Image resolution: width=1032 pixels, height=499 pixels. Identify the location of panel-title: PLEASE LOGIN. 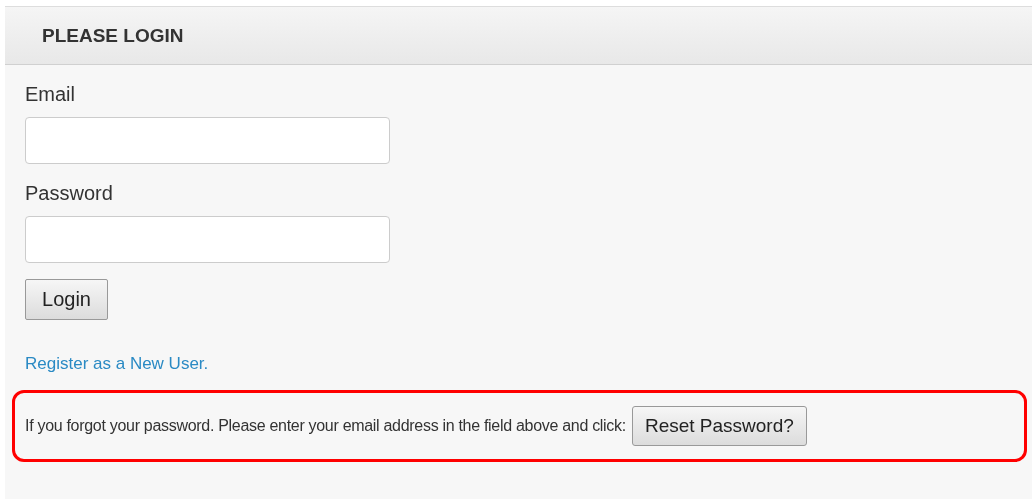
(113, 35).